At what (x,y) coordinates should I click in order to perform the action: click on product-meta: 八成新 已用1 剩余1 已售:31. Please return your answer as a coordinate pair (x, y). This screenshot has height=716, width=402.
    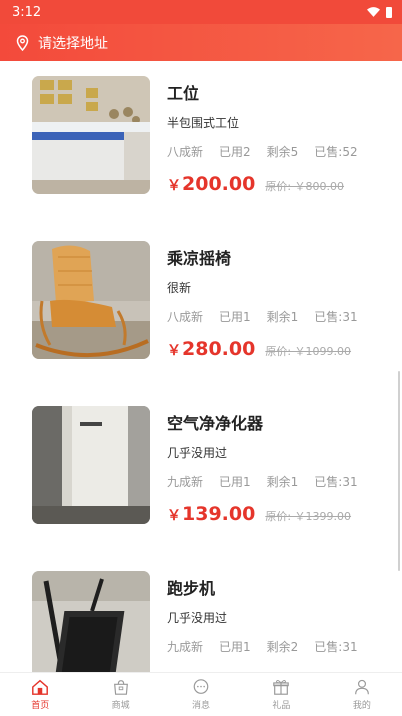
    Looking at the image, I should click on (270, 316).